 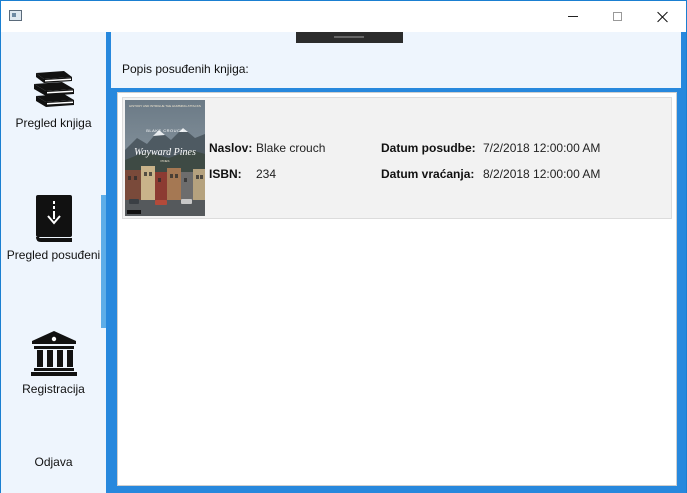 What do you see at coordinates (53, 89) in the screenshot?
I see `books-stack-icon` at bounding box center [53, 89].